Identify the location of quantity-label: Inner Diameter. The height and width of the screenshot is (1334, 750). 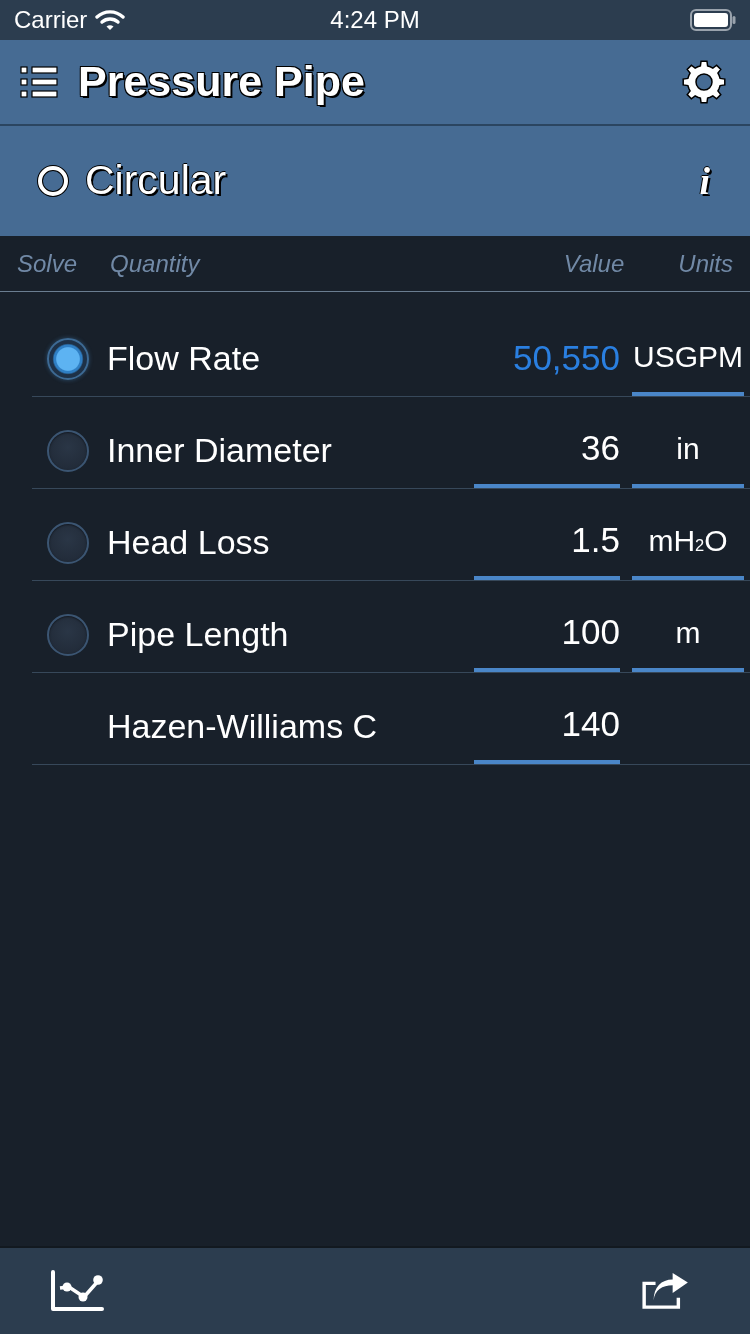
(220, 450).